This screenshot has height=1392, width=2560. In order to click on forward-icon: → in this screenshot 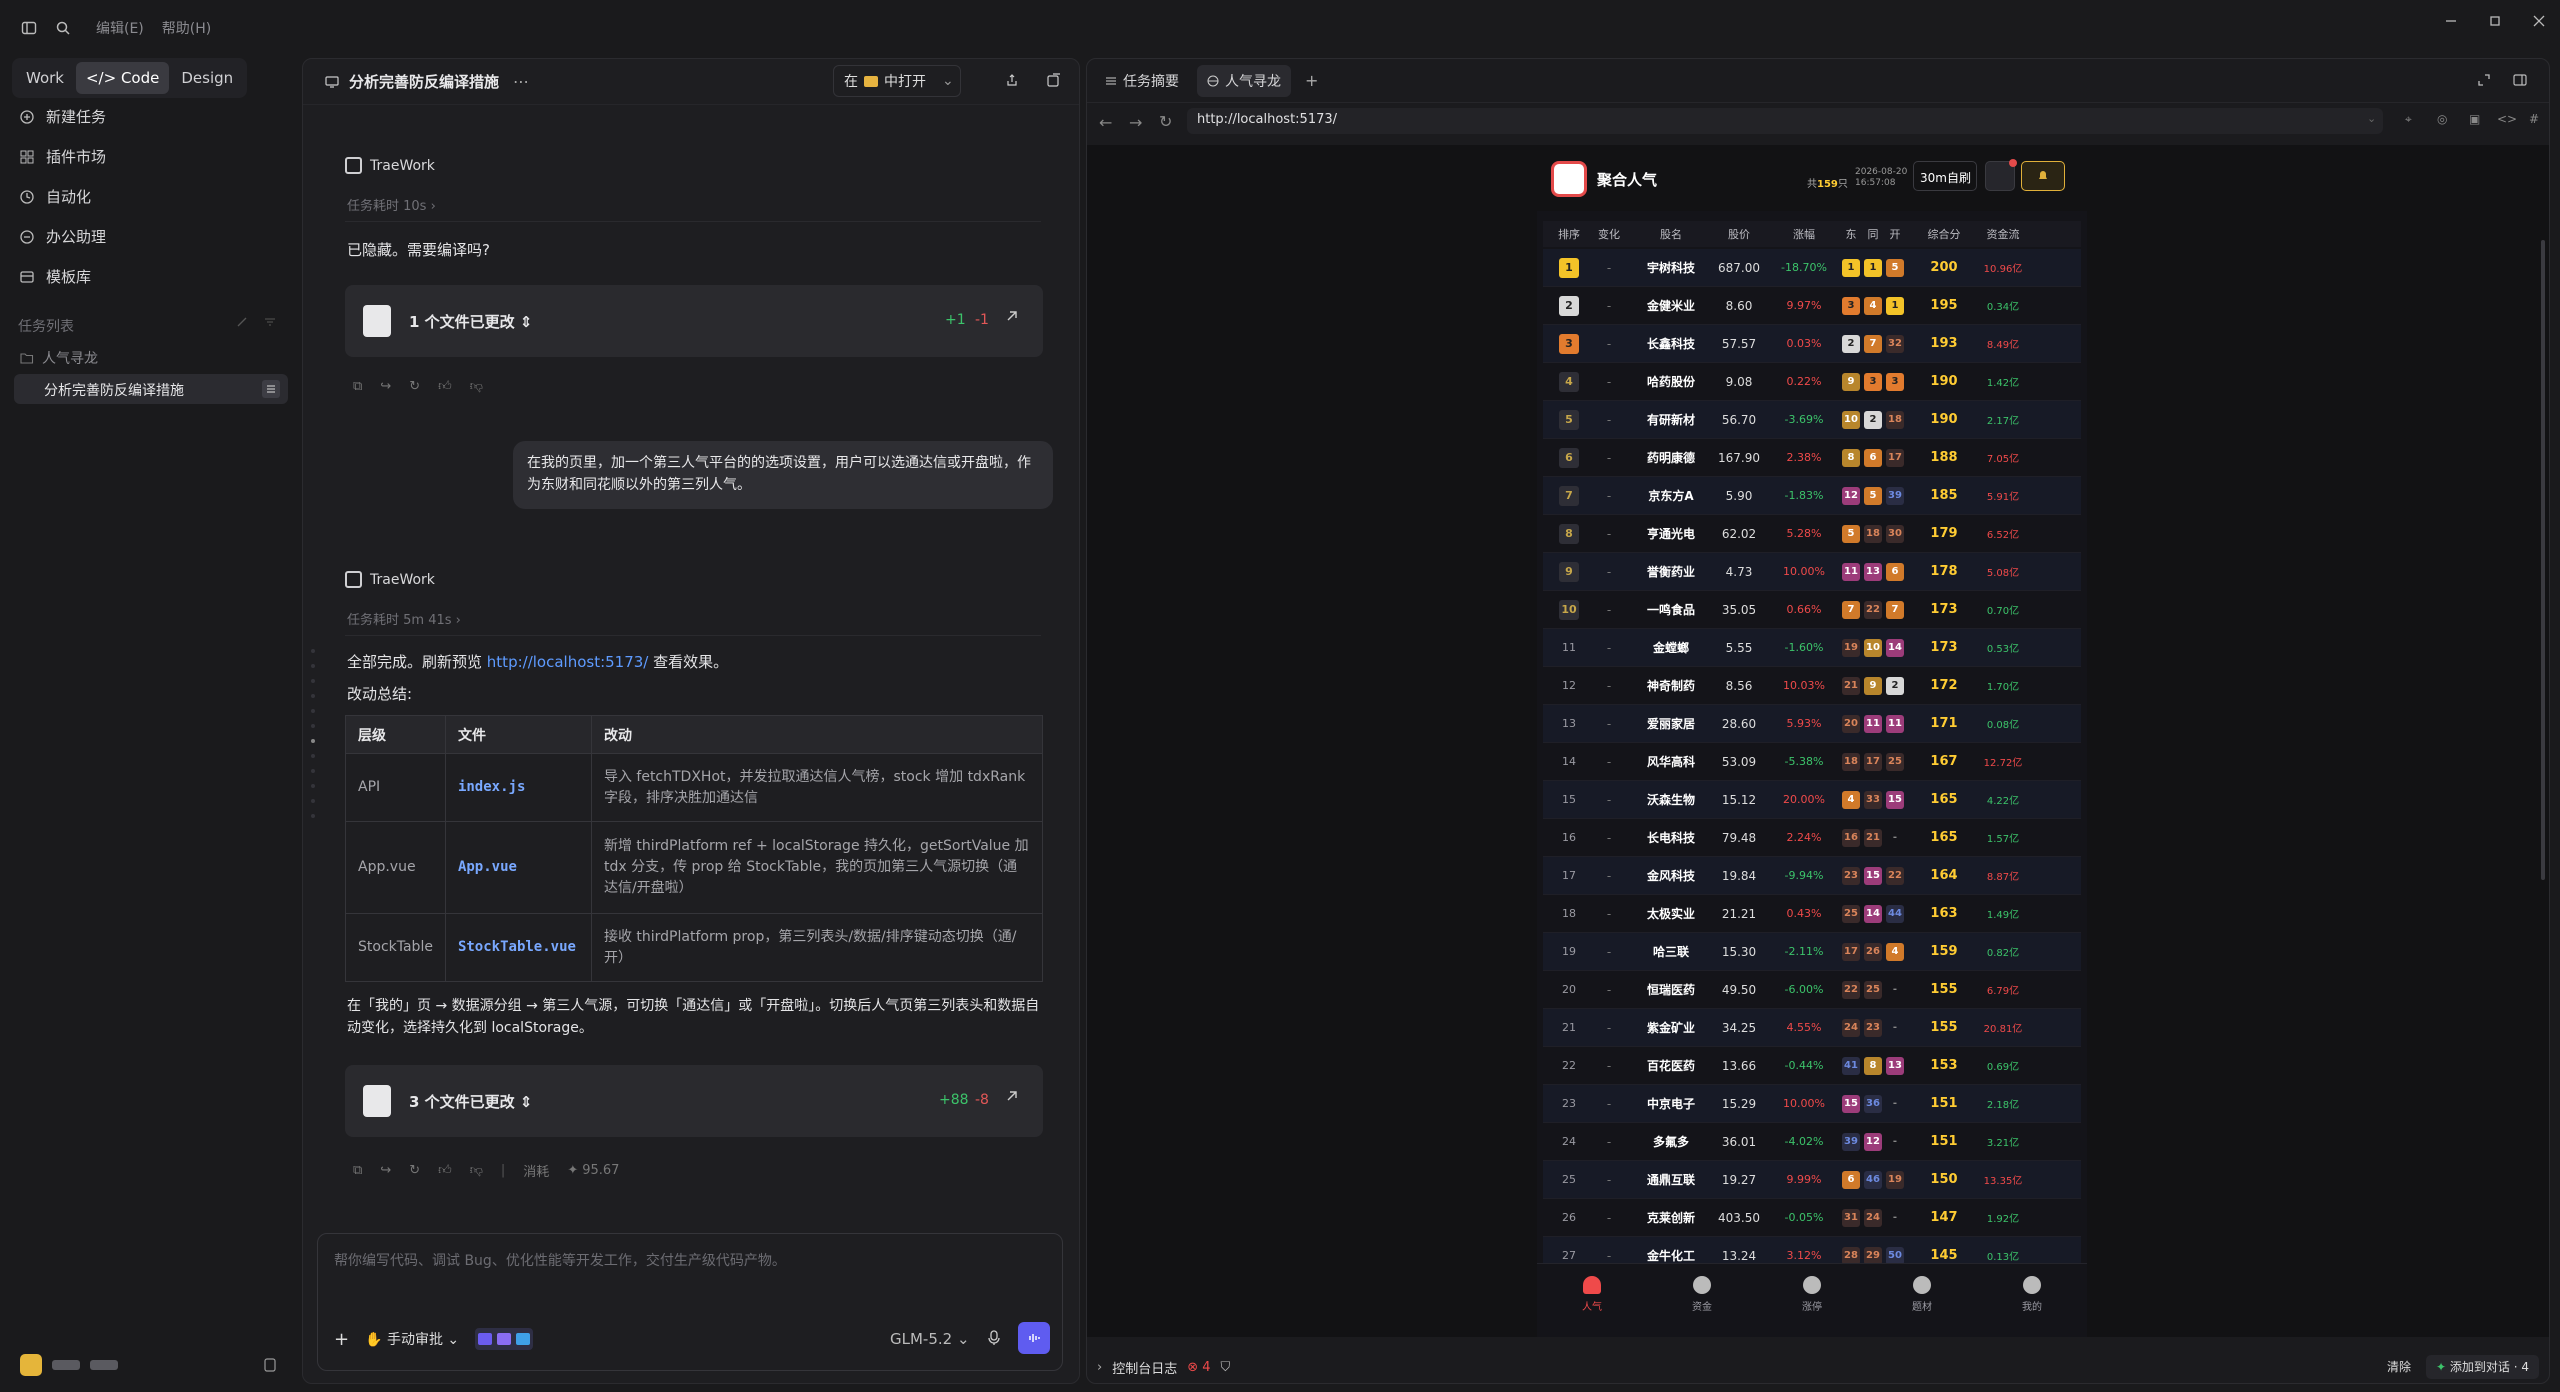, I will do `click(1135, 122)`.